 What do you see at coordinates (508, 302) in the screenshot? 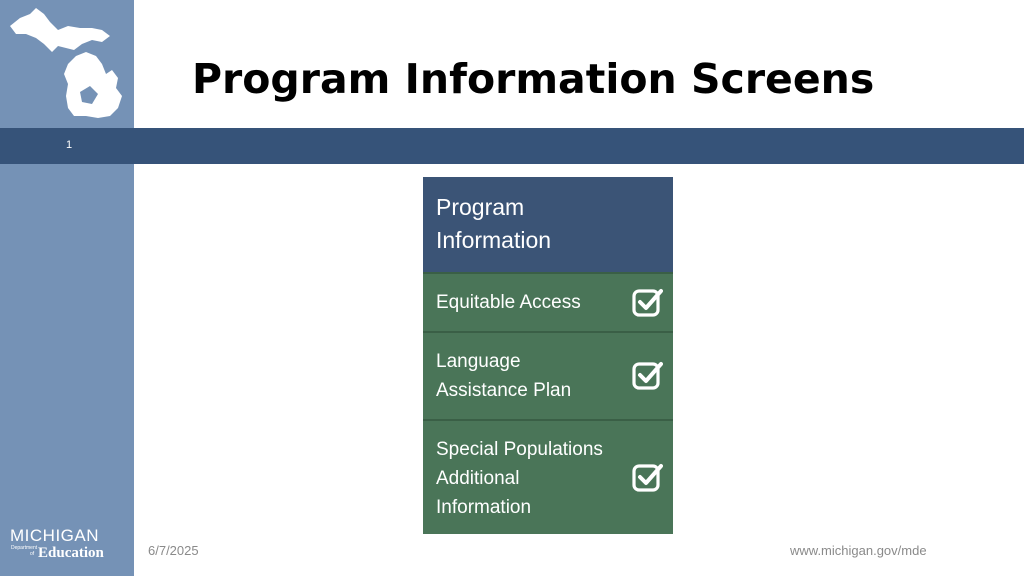
I see `menu-item-label: Equitable Access` at bounding box center [508, 302].